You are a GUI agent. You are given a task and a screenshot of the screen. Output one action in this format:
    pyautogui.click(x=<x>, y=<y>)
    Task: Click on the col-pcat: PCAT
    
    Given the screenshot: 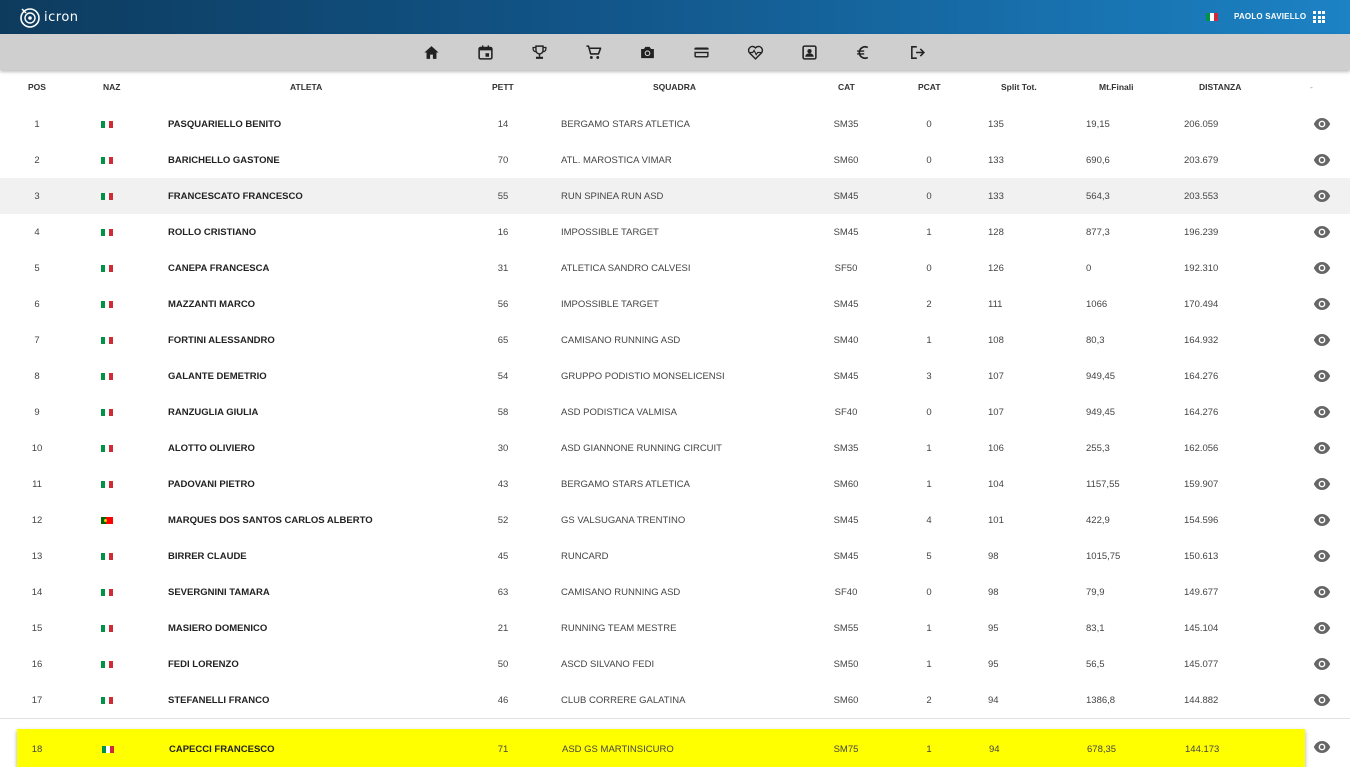 What is the action you would take?
    pyautogui.click(x=929, y=87)
    